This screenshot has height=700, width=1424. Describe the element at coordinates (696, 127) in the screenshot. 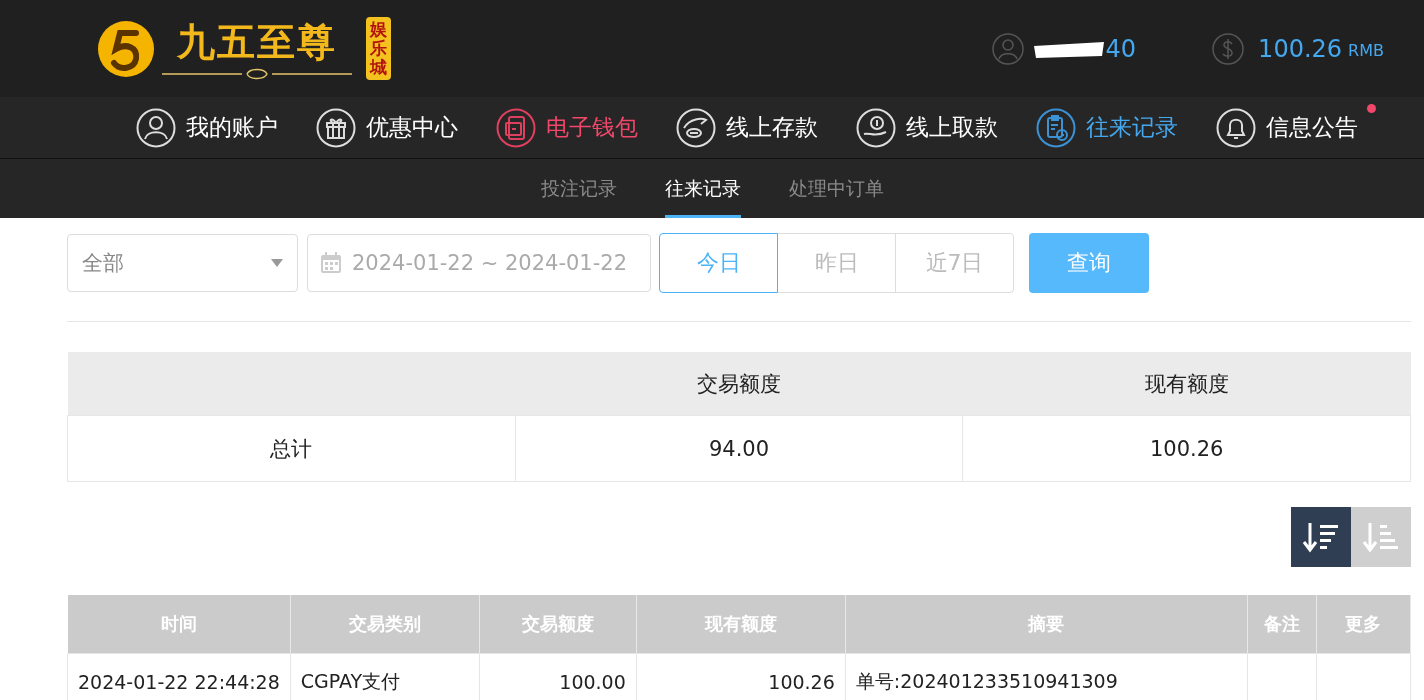

I see `hand-coin-icon` at that location.